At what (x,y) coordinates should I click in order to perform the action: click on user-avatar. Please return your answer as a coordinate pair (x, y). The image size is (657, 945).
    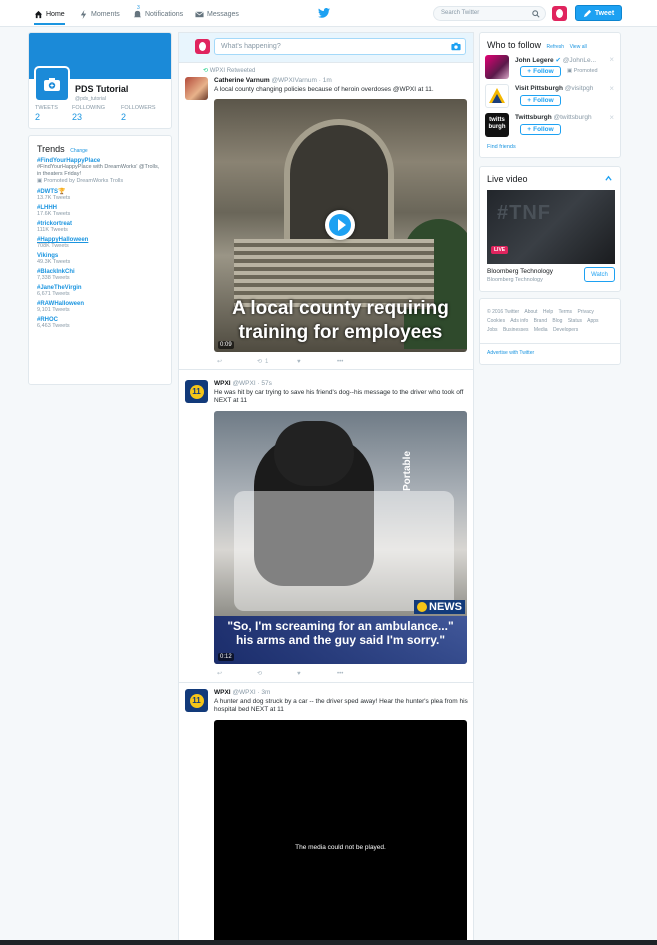
    Looking at the image, I should click on (559, 13).